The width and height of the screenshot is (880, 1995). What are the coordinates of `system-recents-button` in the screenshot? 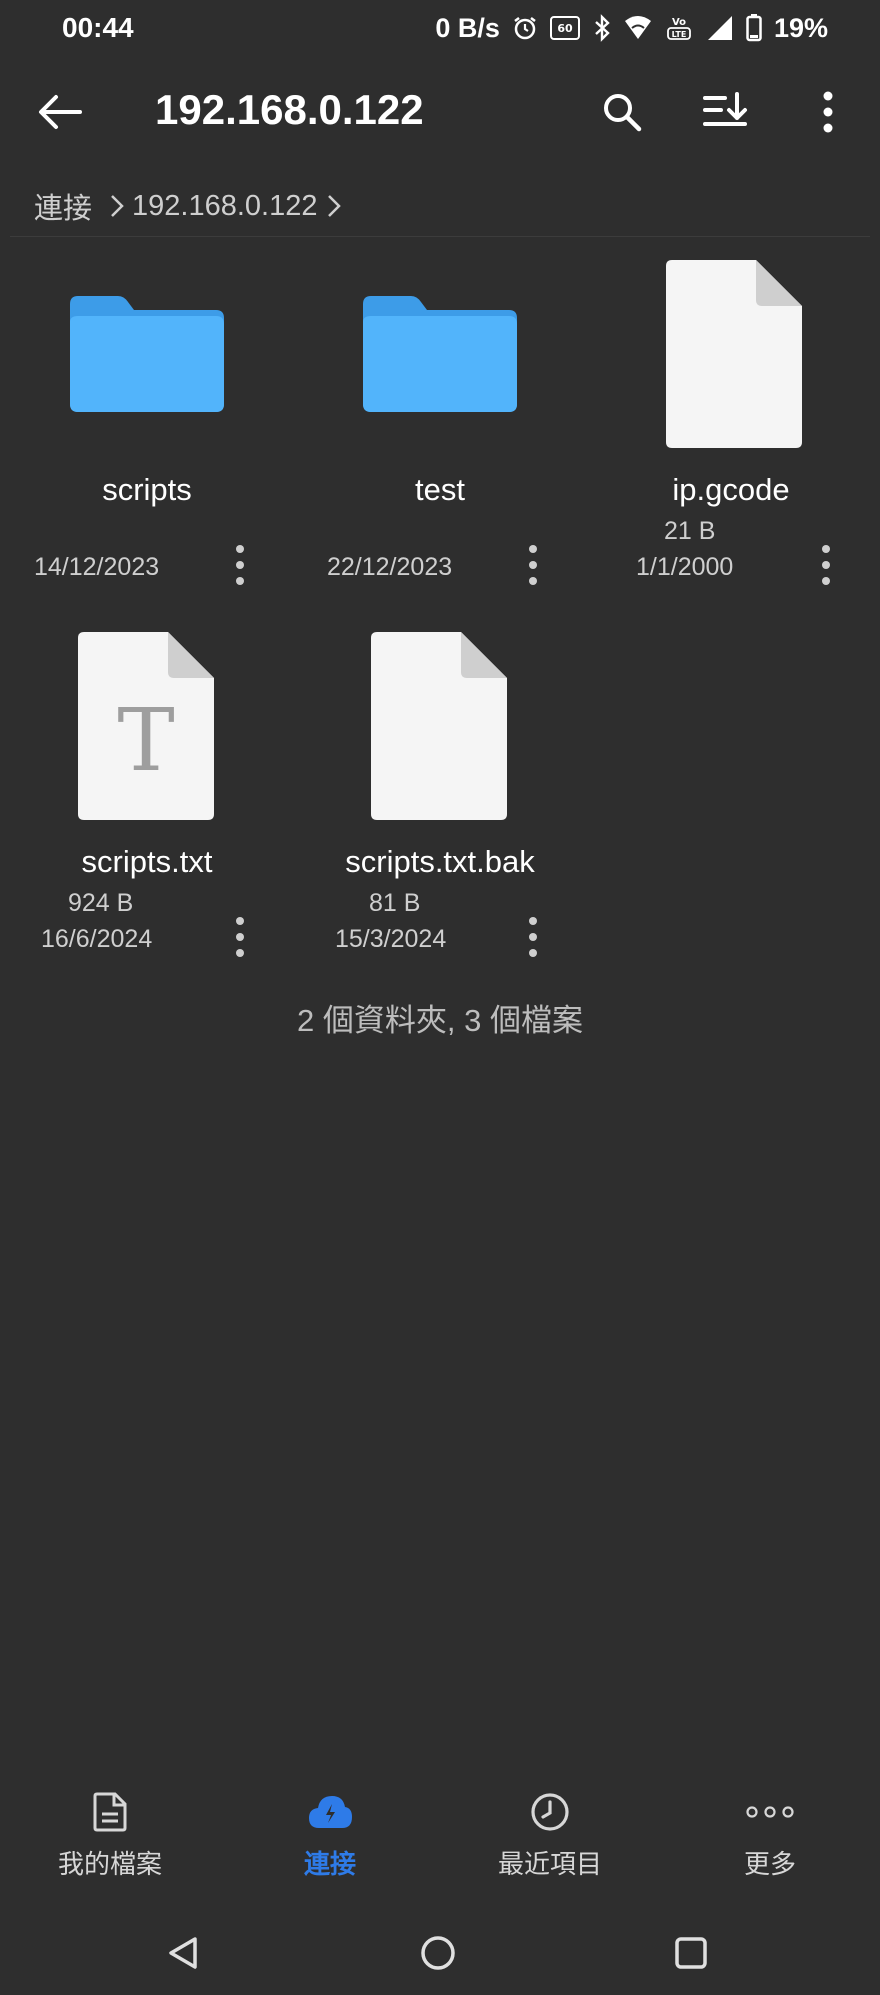 It's located at (691, 1953).